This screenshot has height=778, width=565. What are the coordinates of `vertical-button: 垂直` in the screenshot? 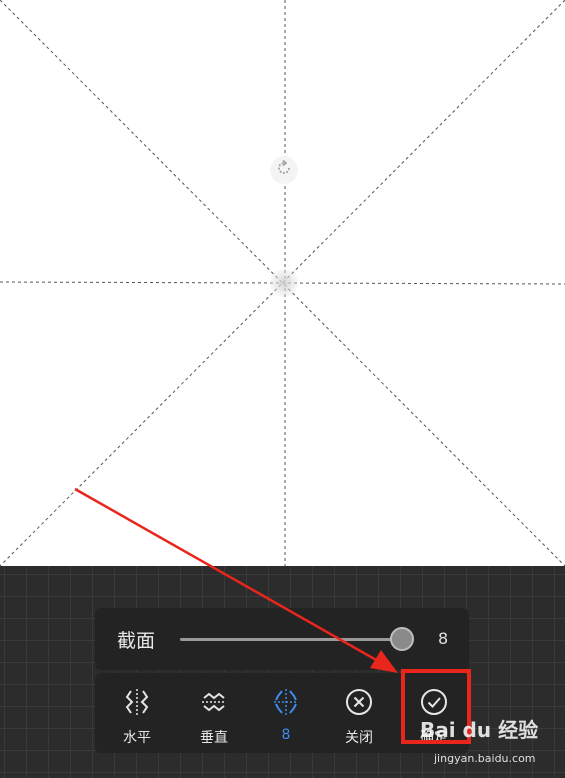 It's located at (214, 713).